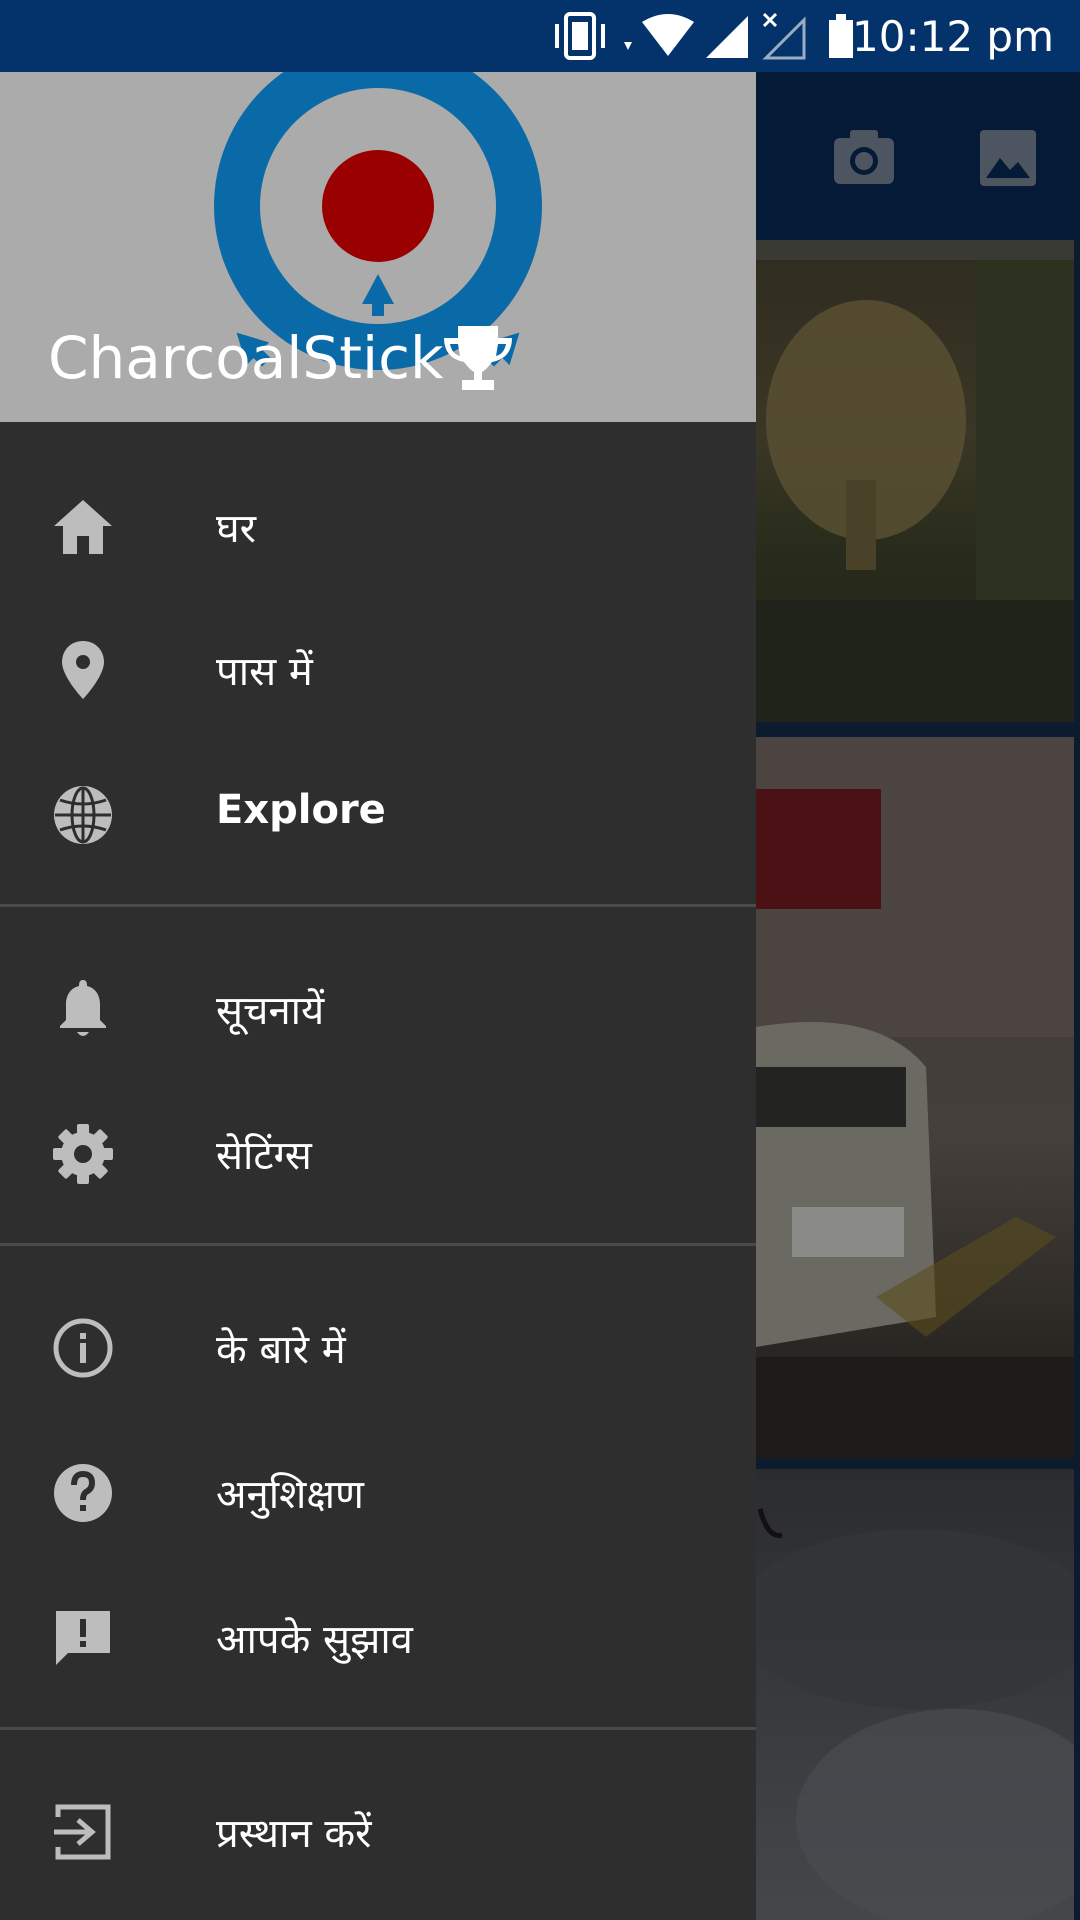 Image resolution: width=1080 pixels, height=1920 pixels. What do you see at coordinates (378, 522) in the screenshot?
I see `menu-item-home: घर` at bounding box center [378, 522].